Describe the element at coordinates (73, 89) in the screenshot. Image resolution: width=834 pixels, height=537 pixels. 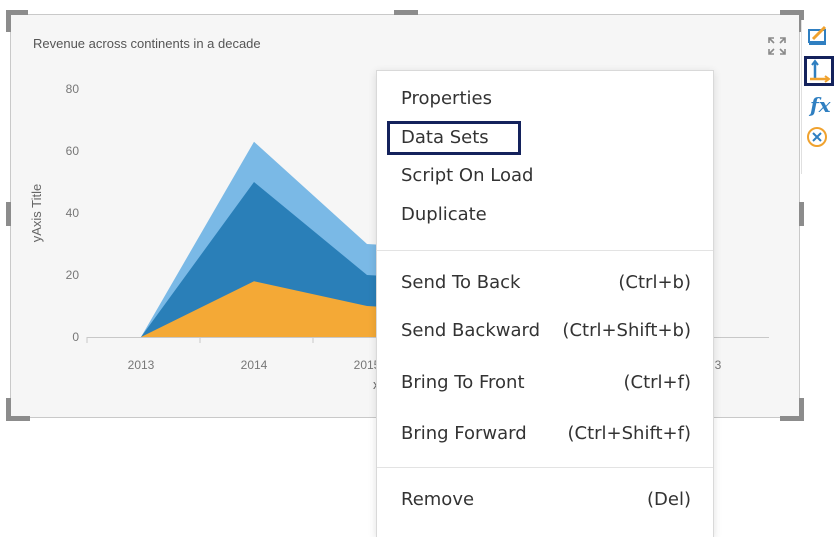
I see `y-tick-label: 80` at that location.